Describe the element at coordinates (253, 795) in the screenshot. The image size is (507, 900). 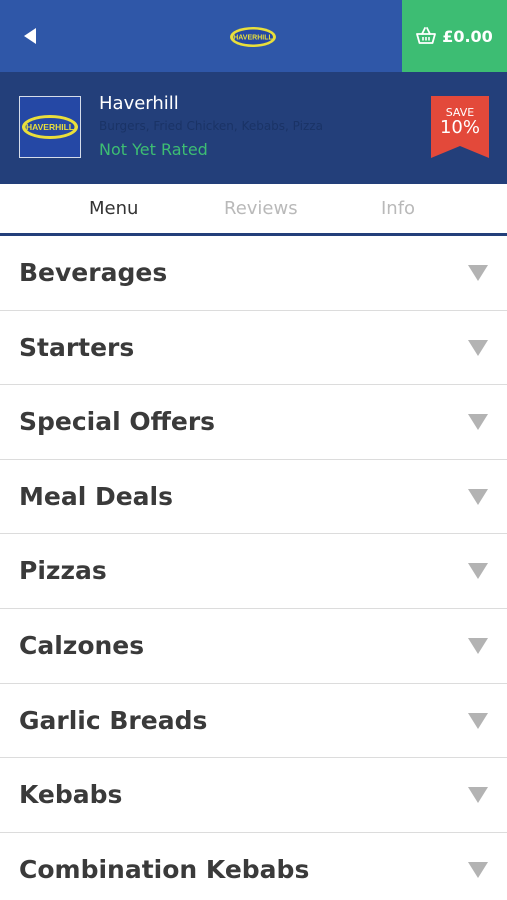
I see `category-row-kebabs: Kebabs` at that location.